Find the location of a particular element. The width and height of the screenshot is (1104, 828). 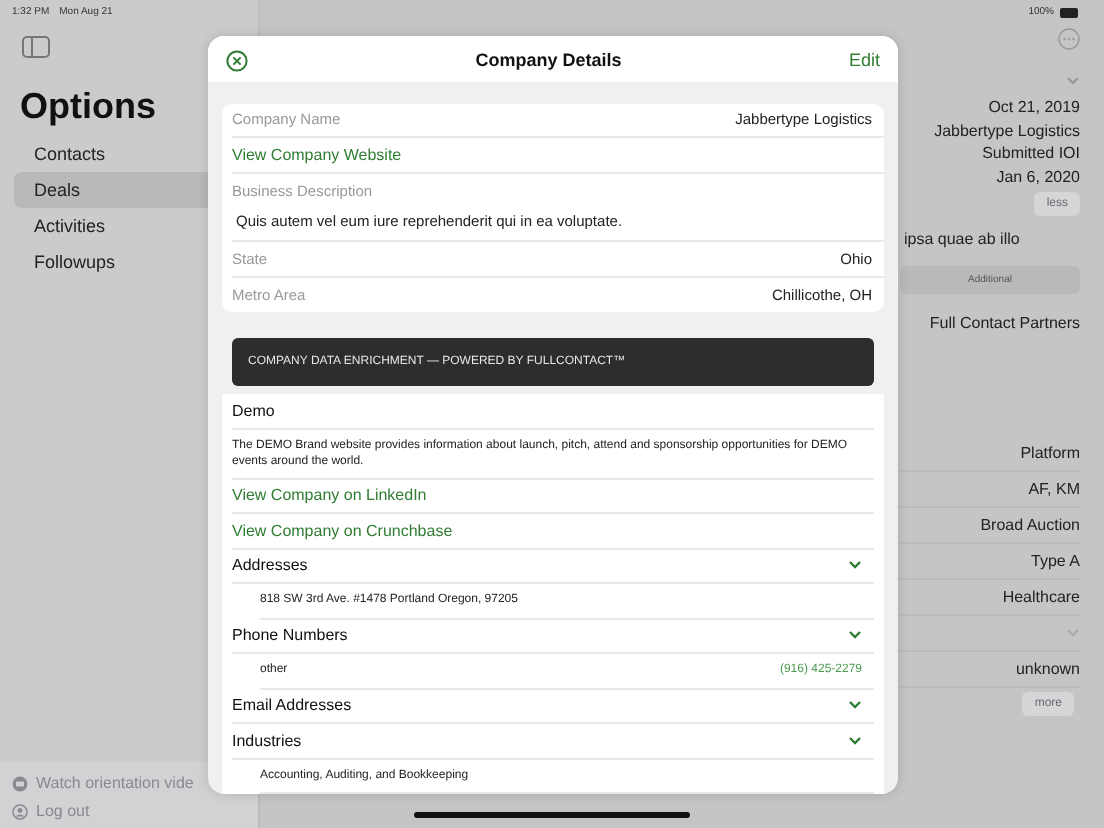

detail-value: Jabbertype Logistics is located at coordinates (1007, 130).